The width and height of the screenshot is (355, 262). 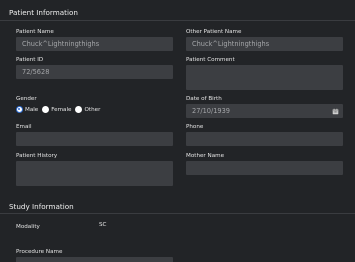 I want to click on mother-name-input, so click(x=264, y=168).